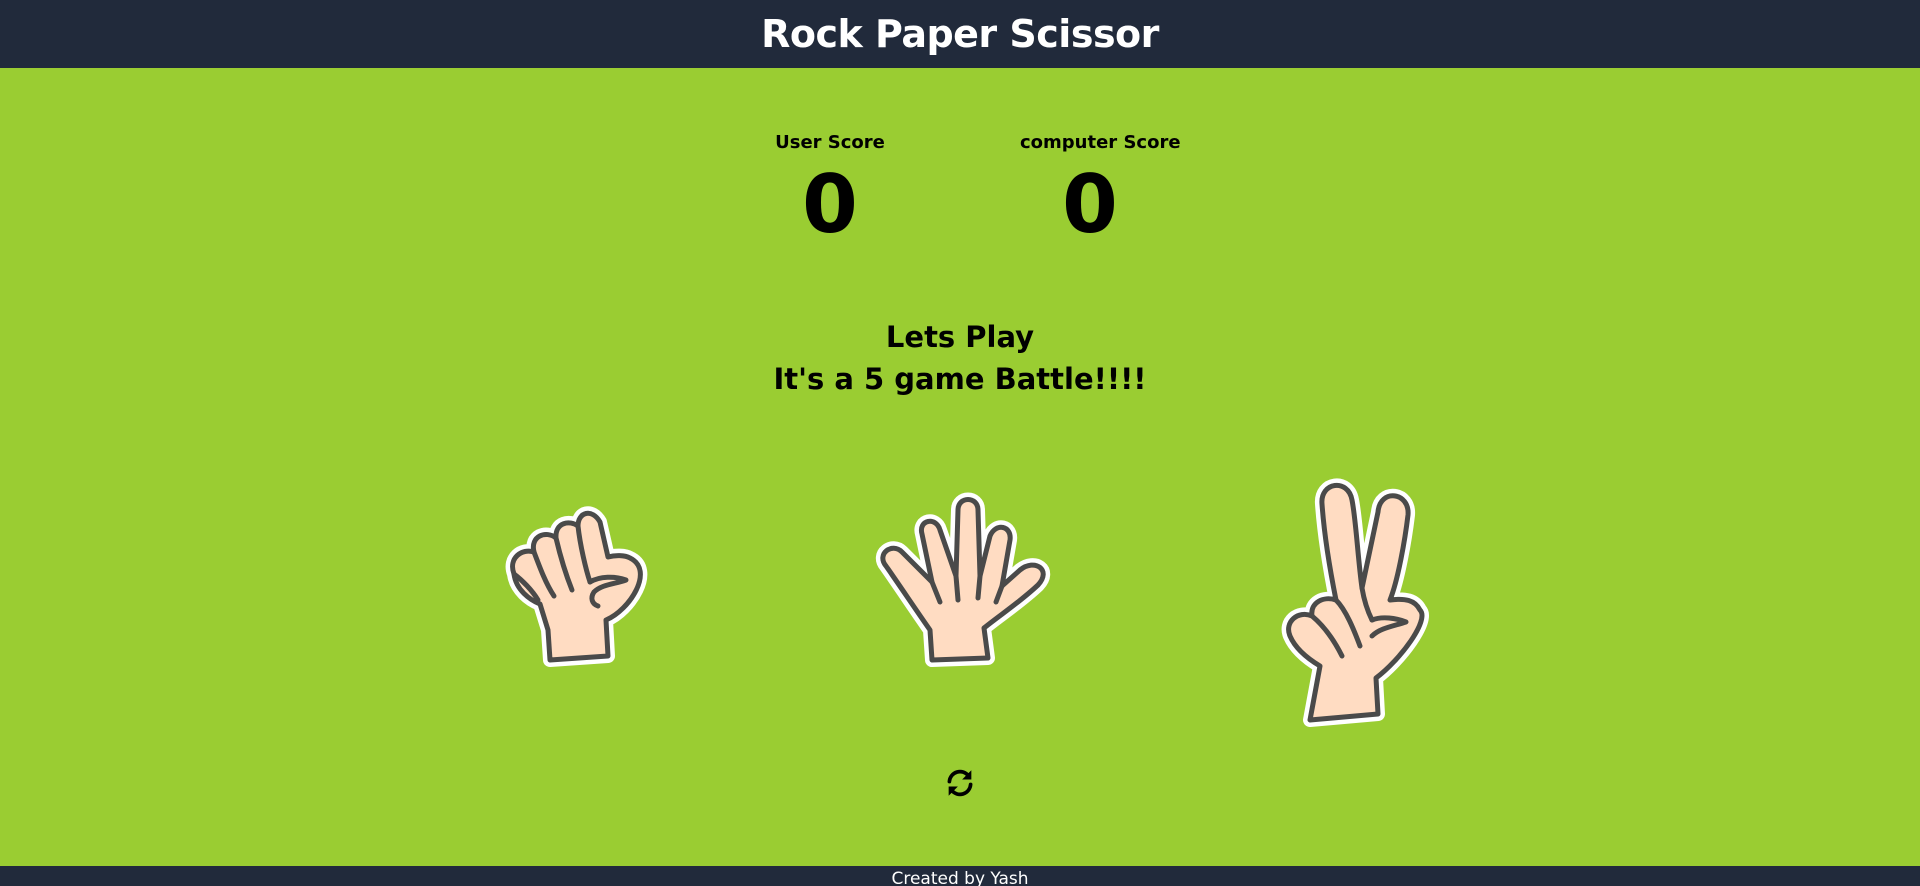  Describe the element at coordinates (830, 142) in the screenshot. I see `user-score-label: User Score` at that location.